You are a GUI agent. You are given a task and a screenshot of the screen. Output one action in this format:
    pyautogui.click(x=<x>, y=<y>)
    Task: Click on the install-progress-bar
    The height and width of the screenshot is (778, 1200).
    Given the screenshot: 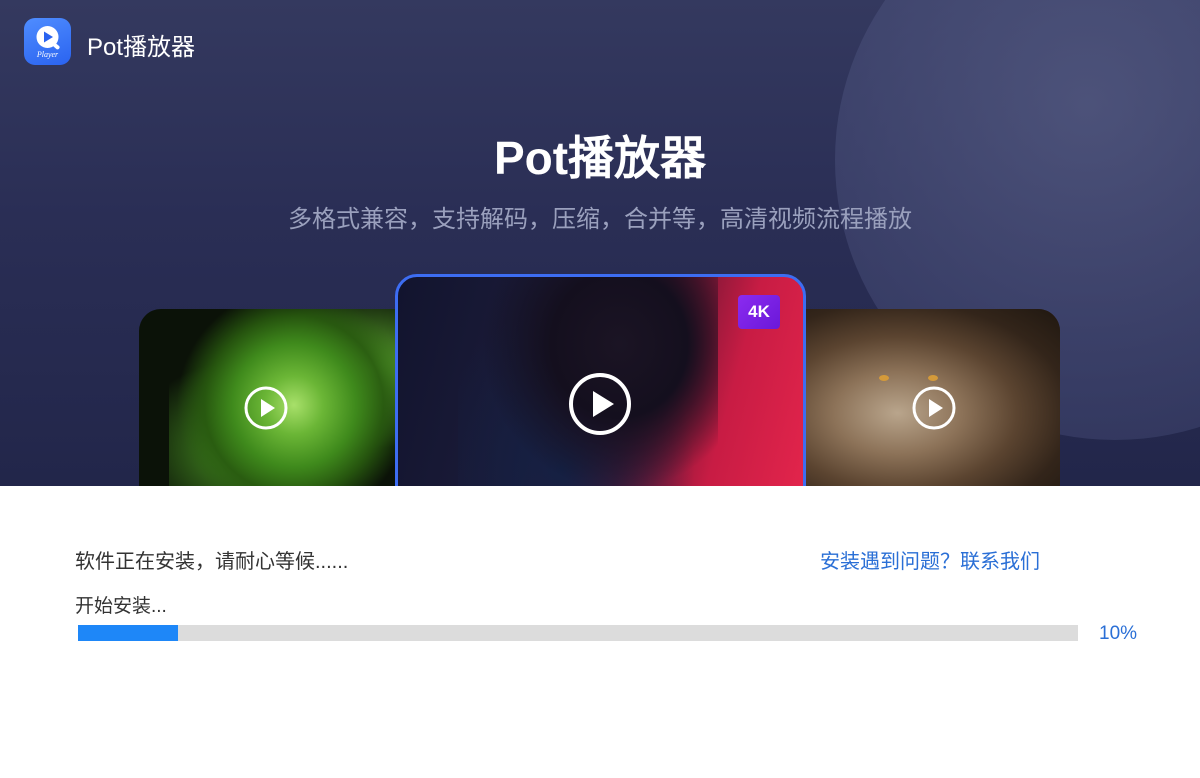 What is the action you would take?
    pyautogui.click(x=578, y=633)
    